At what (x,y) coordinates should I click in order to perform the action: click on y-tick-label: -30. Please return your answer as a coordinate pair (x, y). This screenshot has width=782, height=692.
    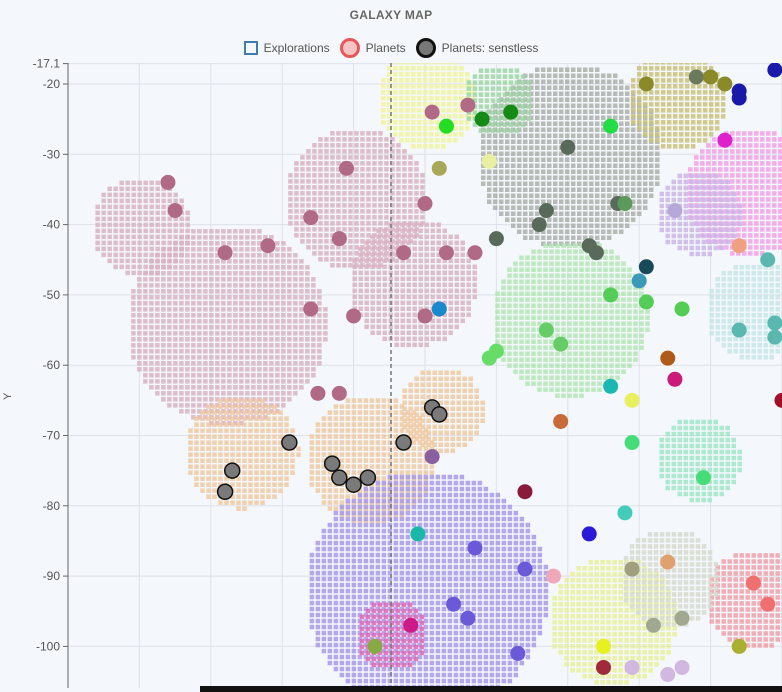
    Looking at the image, I should click on (52, 154).